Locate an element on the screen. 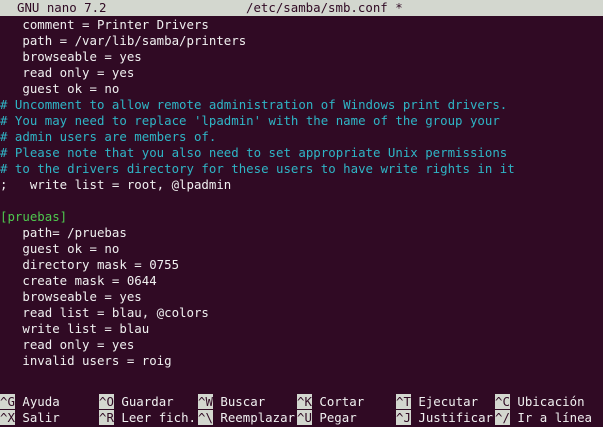 The height and width of the screenshot is (427, 603). editor-line: invalid users = roig is located at coordinates (301, 361).